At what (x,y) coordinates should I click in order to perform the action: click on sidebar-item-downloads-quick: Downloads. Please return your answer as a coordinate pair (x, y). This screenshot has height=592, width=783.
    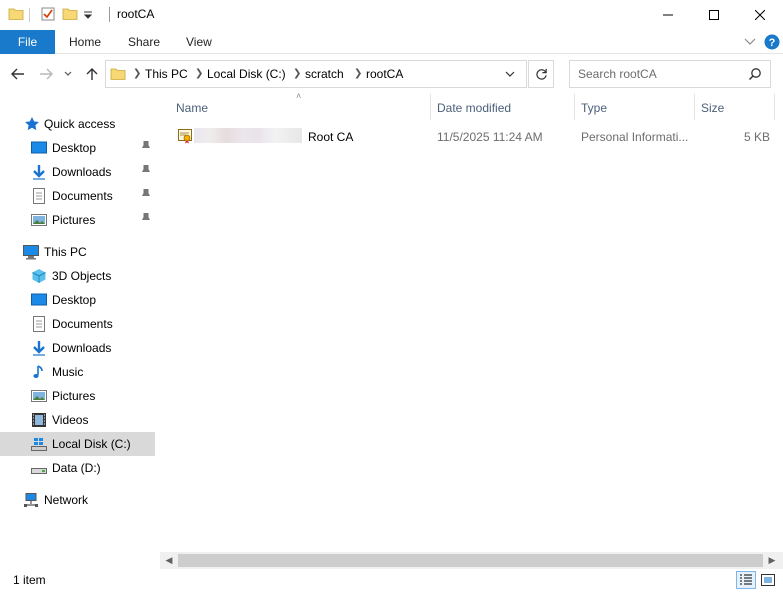
    Looking at the image, I should click on (77, 172).